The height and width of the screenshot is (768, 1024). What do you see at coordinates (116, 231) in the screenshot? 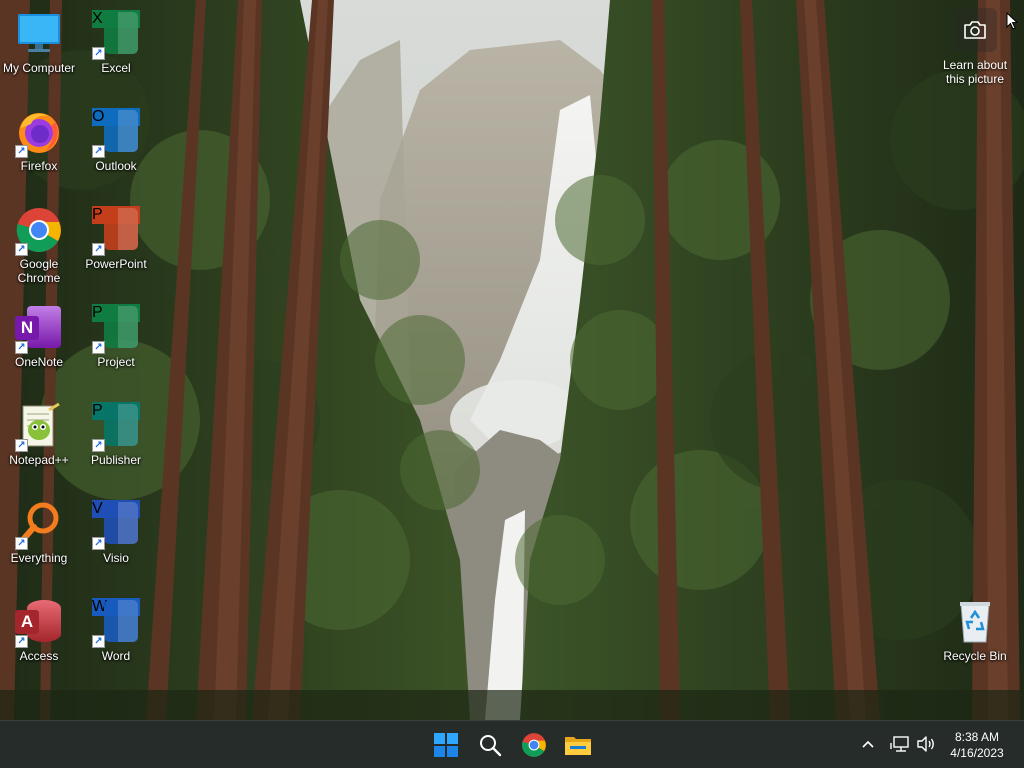
I see `powerpoint-icon: P ↗` at bounding box center [116, 231].